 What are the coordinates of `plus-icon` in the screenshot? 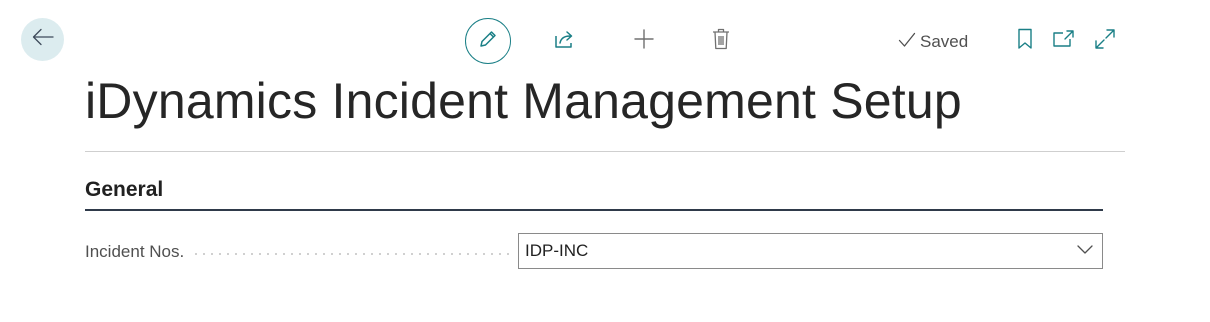 It's located at (644, 41).